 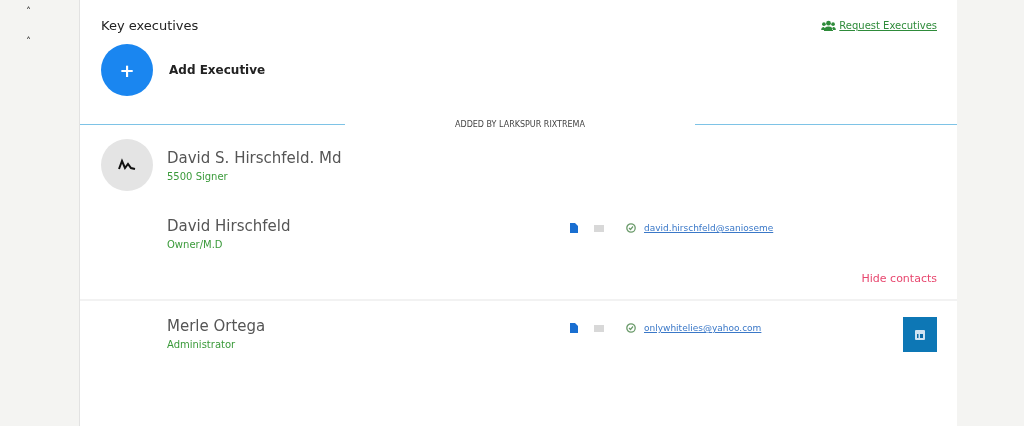 I want to click on contact-name: Merle Ortega, so click(x=217, y=326).